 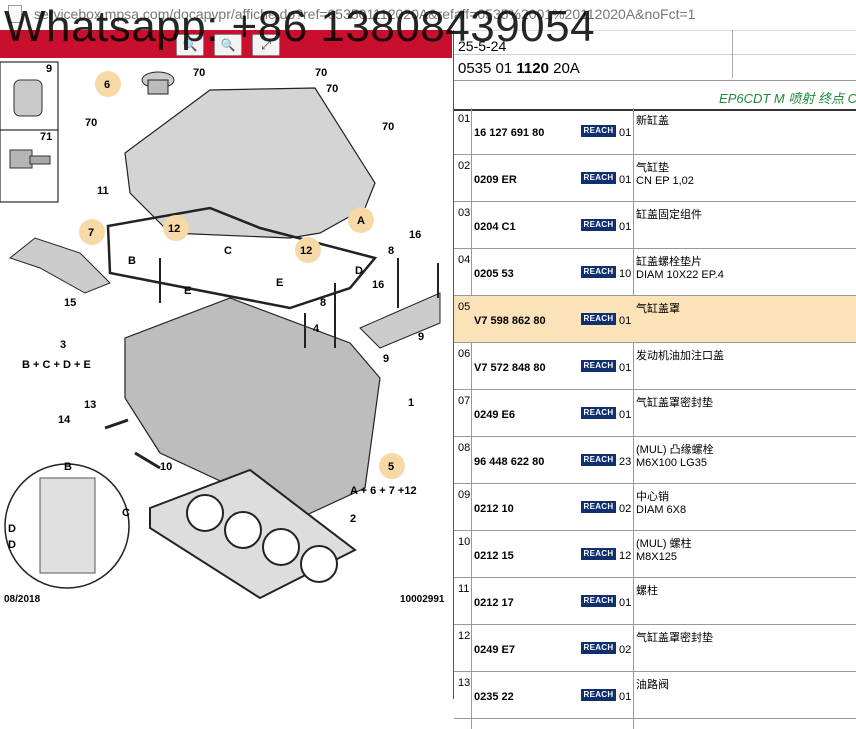 I want to click on svg-text: 5, so click(x=391, y=467).